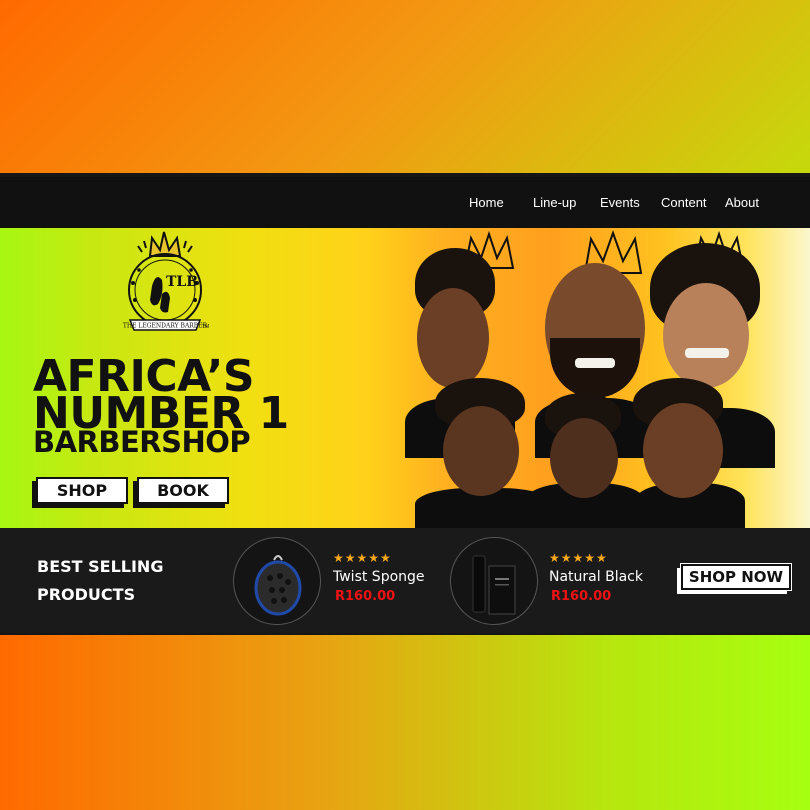 Image resolution: width=810 pixels, height=810 pixels. Describe the element at coordinates (684, 202) in the screenshot. I see `nav-content: Content` at that location.